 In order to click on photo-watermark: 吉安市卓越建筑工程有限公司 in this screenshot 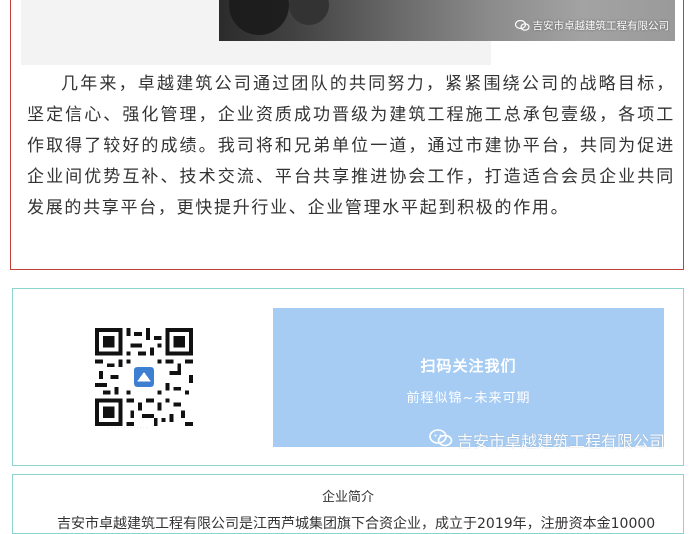, I will do `click(592, 25)`.